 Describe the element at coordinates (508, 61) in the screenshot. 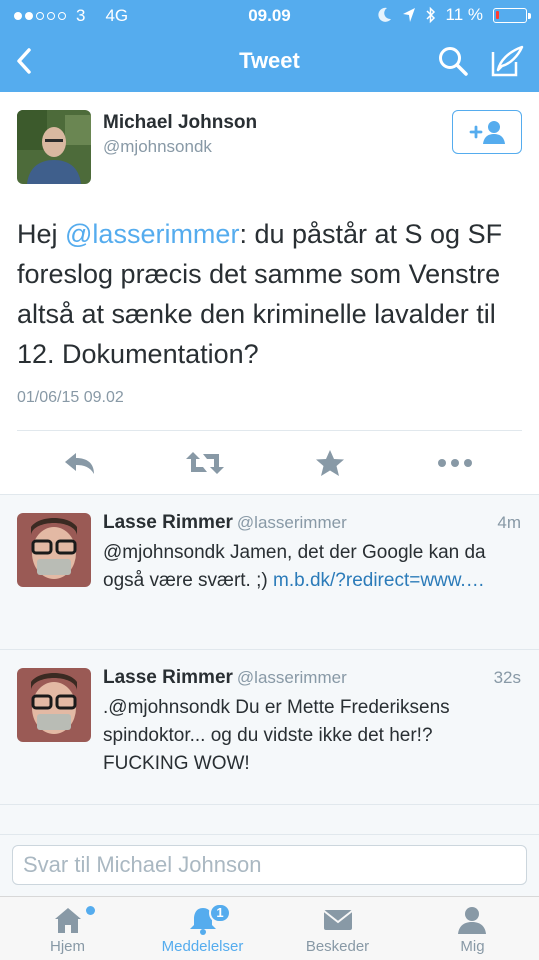

I see `compose-icon` at that location.